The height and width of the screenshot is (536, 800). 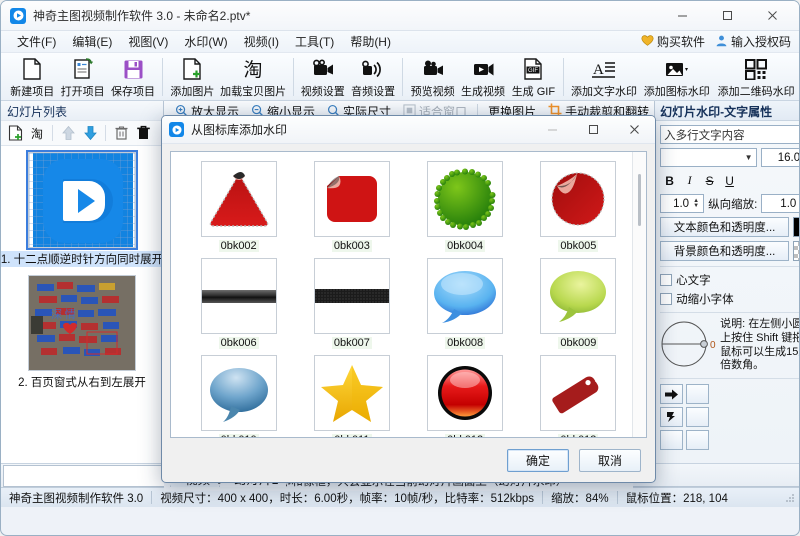 I want to click on text-color-swatch, so click(x=796, y=227).